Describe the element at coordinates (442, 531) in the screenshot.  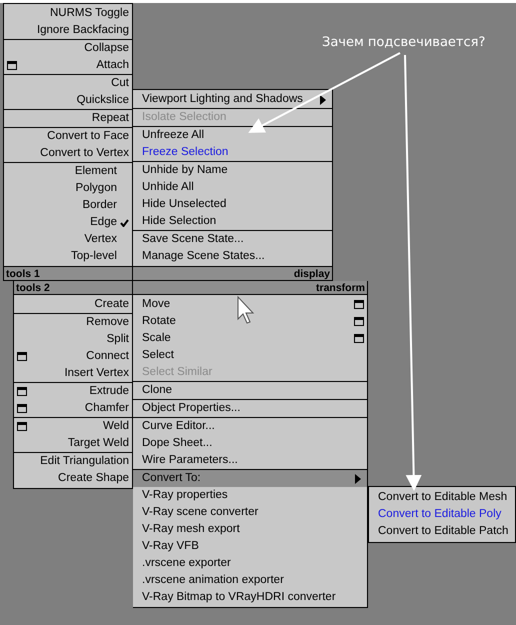
I see `menu-item: Convert to Editable Patch` at that location.